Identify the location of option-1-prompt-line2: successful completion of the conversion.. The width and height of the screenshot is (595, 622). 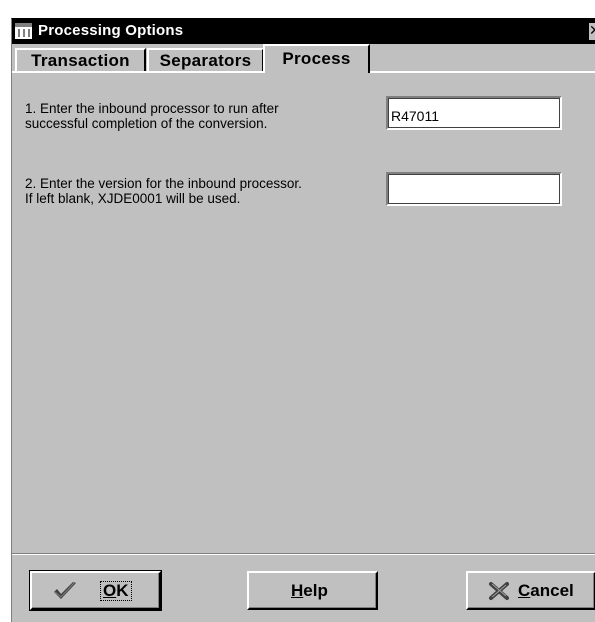
(146, 123).